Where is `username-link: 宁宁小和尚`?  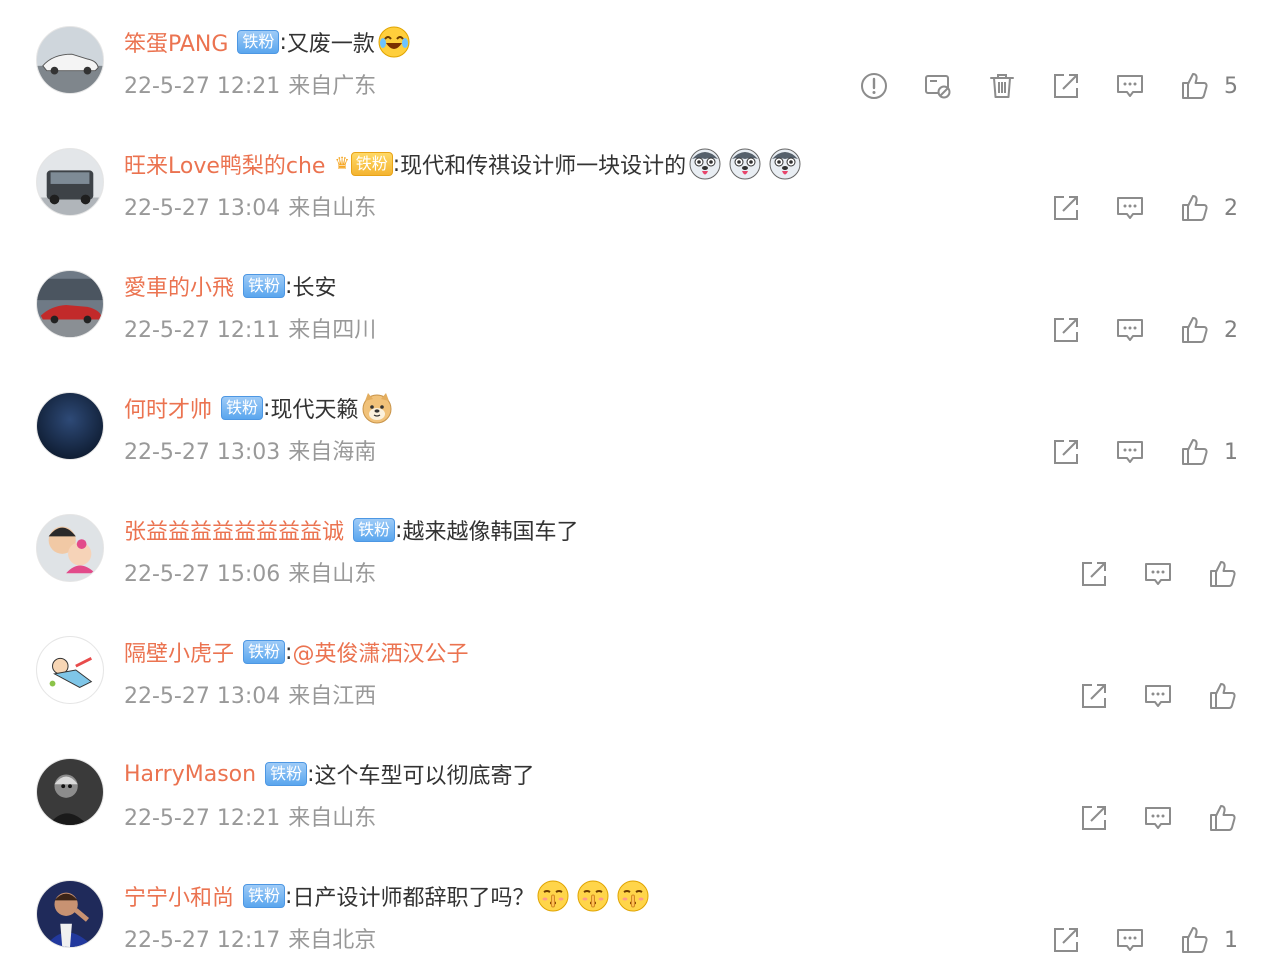 username-link: 宁宁小和尚 is located at coordinates (179, 896).